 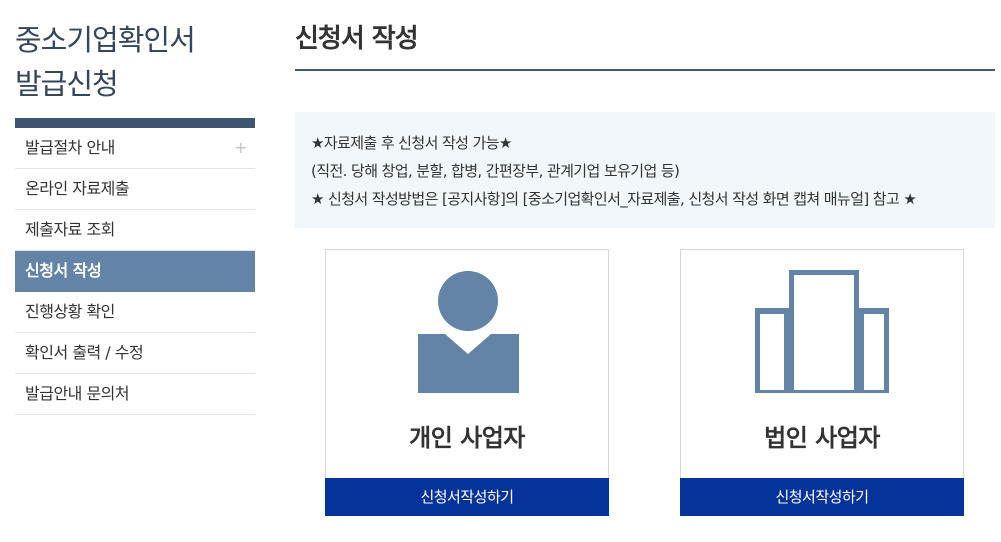 I want to click on sidebar-item-label: 제출자료 조회, so click(x=70, y=229).